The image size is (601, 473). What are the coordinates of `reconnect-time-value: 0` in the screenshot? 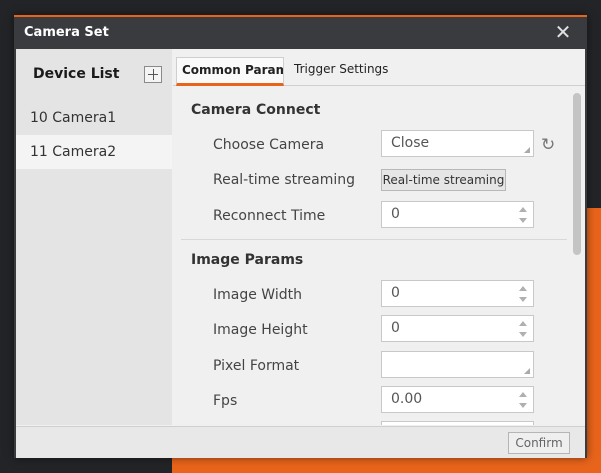 It's located at (395, 214).